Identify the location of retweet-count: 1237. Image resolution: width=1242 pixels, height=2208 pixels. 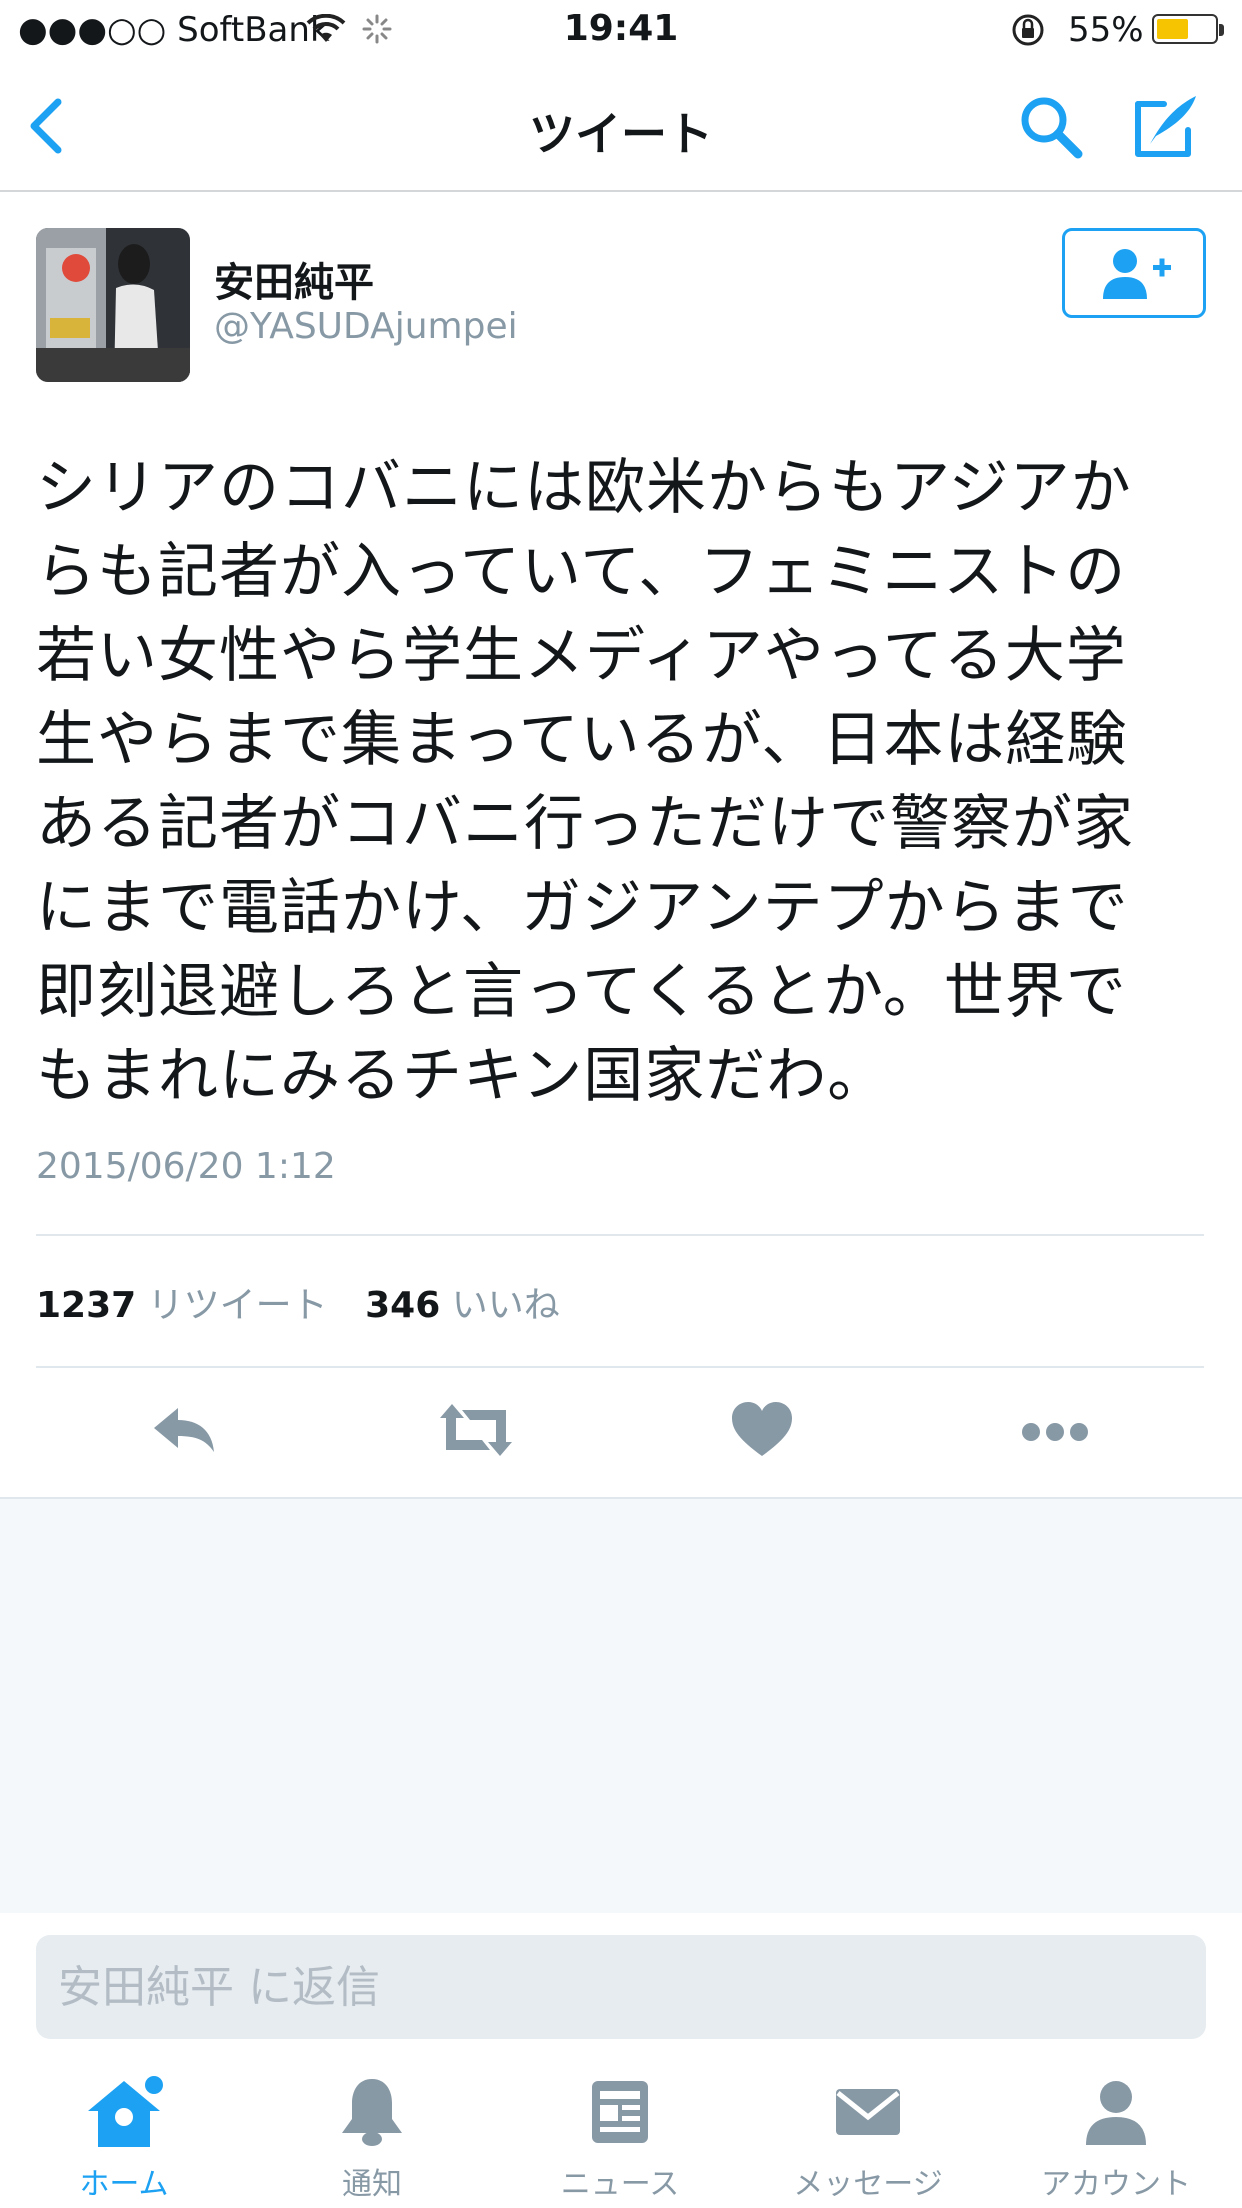
(86, 1305).